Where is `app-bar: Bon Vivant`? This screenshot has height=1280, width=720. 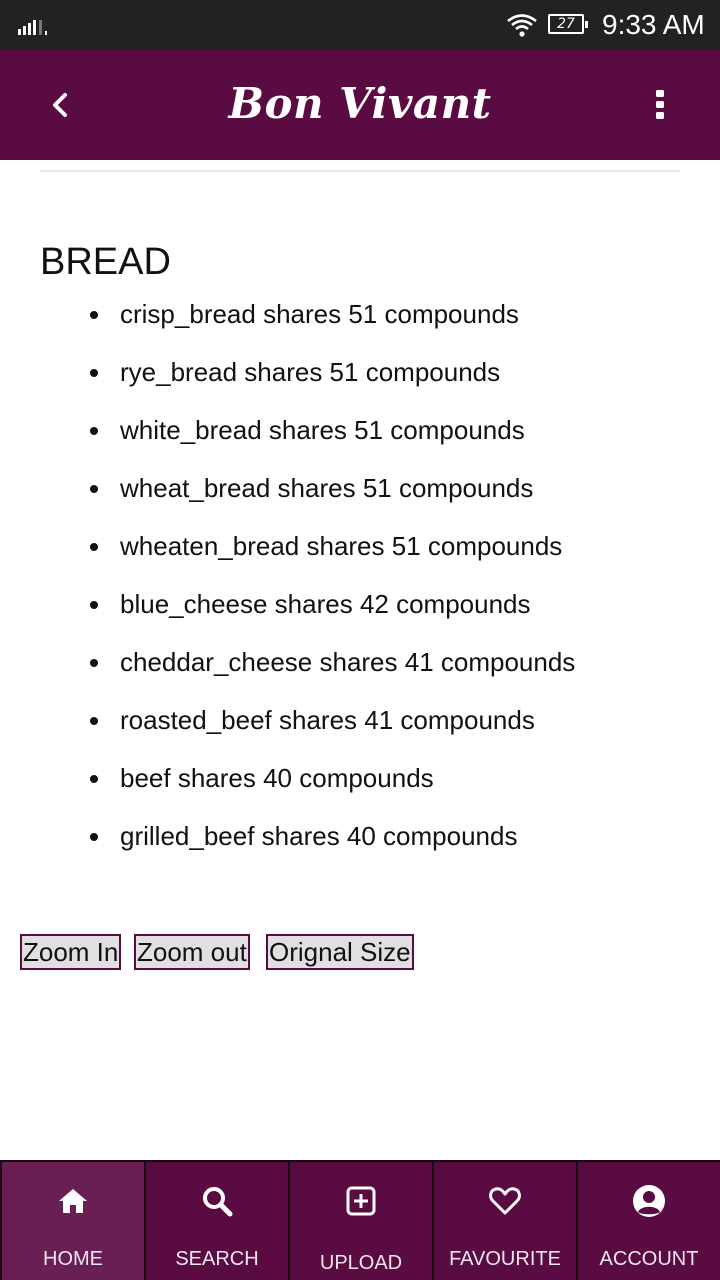 app-bar: Bon Vivant is located at coordinates (360, 105).